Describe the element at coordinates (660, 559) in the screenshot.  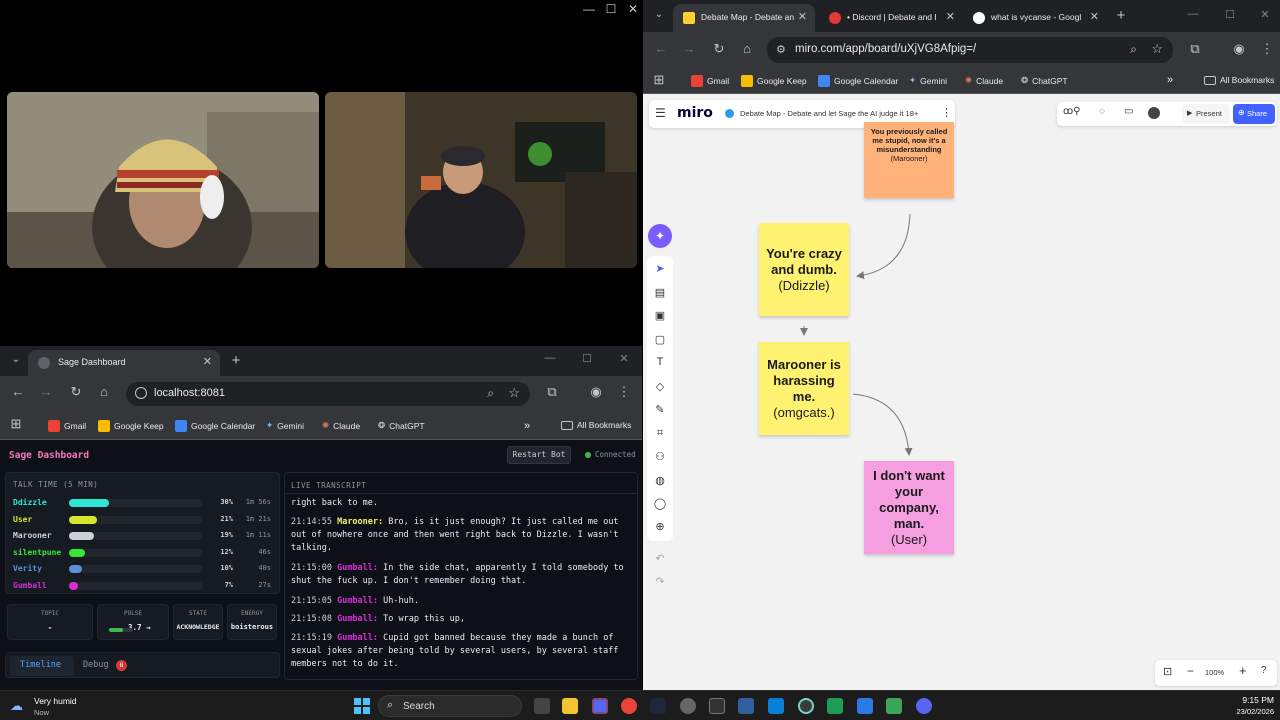
I see `undo-icon: ↶` at that location.